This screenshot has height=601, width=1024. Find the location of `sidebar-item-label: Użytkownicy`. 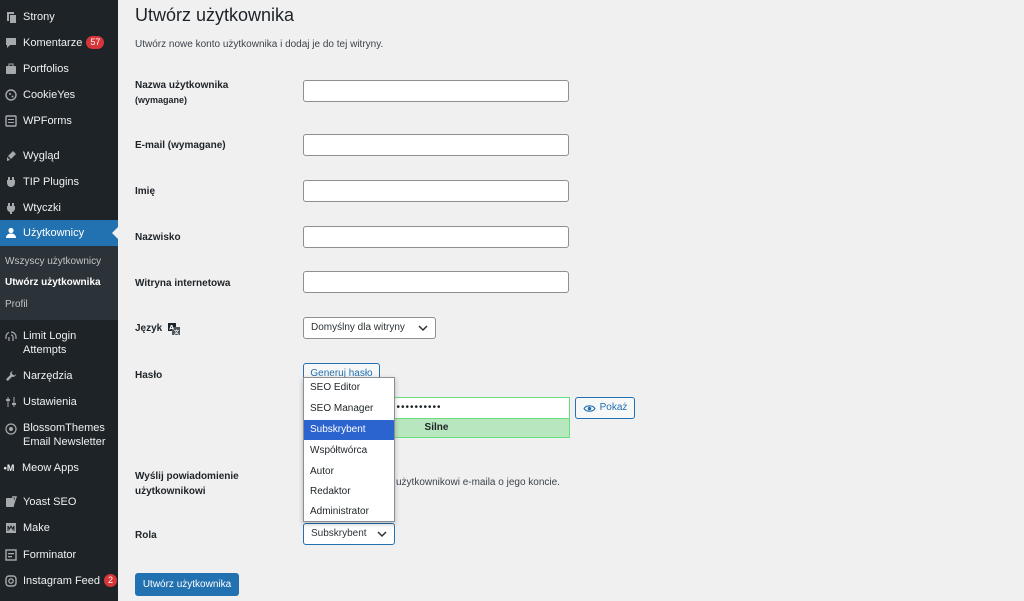

sidebar-item-label: Użytkownicy is located at coordinates (54, 233).